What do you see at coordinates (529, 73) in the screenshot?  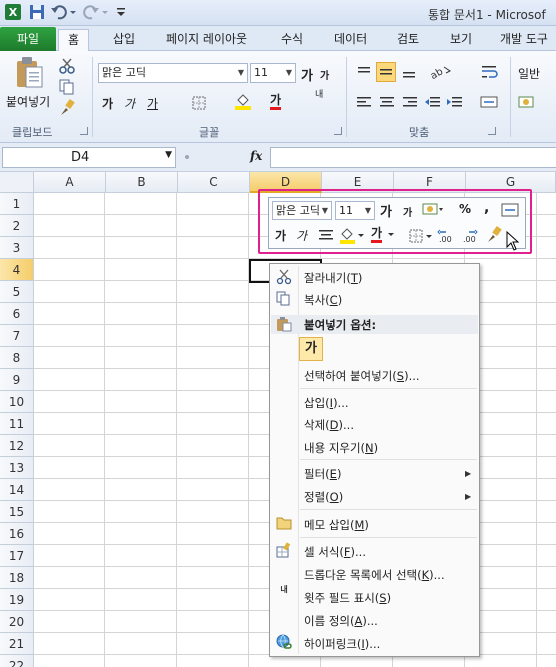 I see `number-format-value: 일반` at bounding box center [529, 73].